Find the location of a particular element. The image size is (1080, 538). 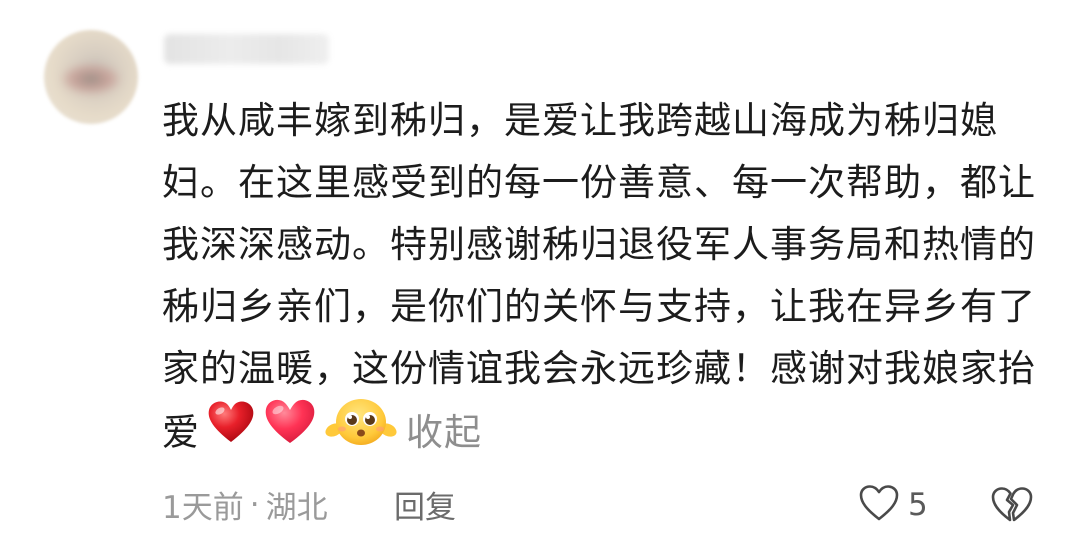

collapse-link: 收起 is located at coordinates (444, 432).